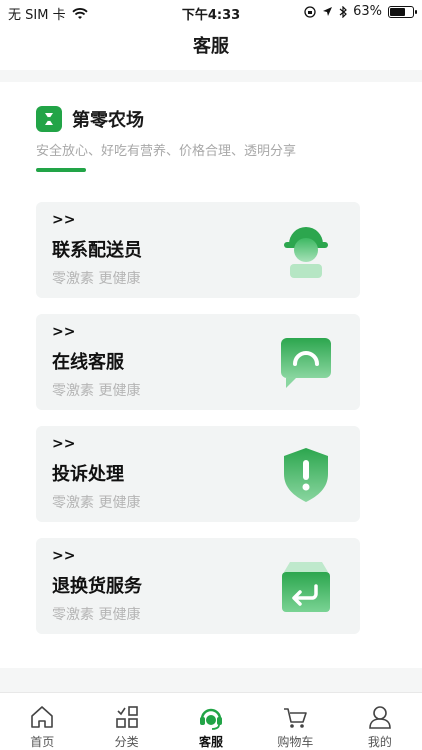  What do you see at coordinates (49, 119) in the screenshot?
I see `brand-logo-icon` at bounding box center [49, 119].